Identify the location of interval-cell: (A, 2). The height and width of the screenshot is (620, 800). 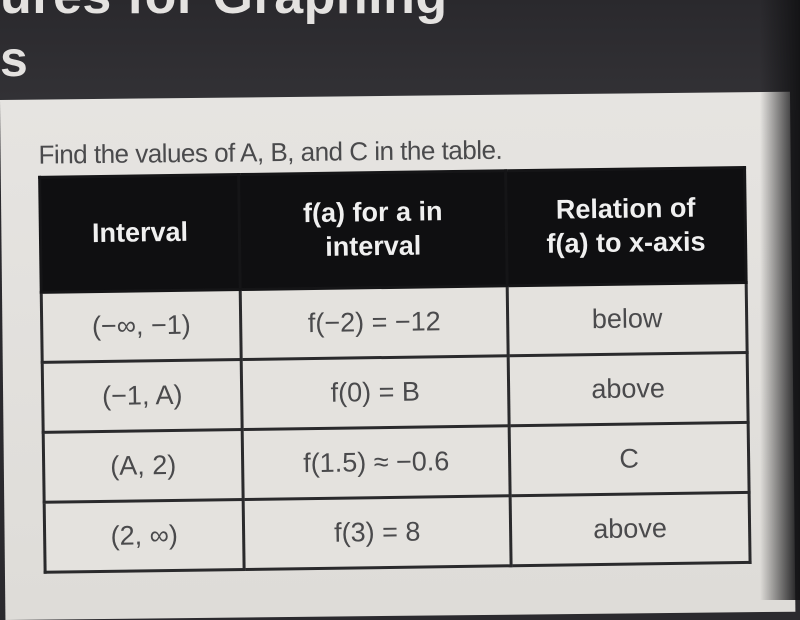
(143, 466).